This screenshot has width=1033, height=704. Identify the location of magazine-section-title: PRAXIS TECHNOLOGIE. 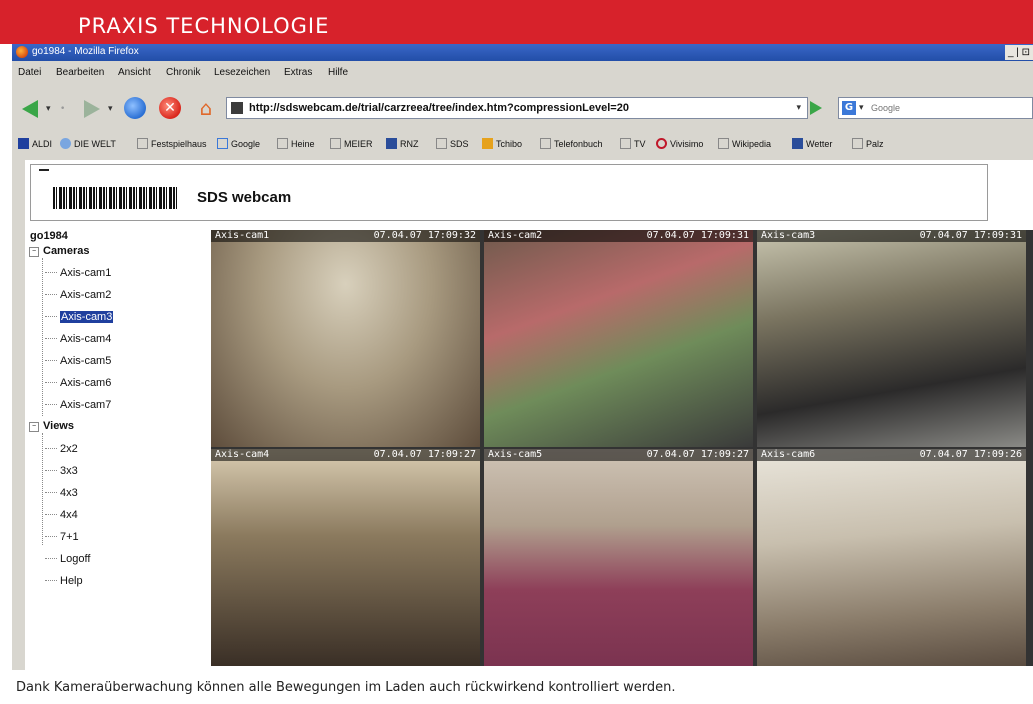
(204, 26).